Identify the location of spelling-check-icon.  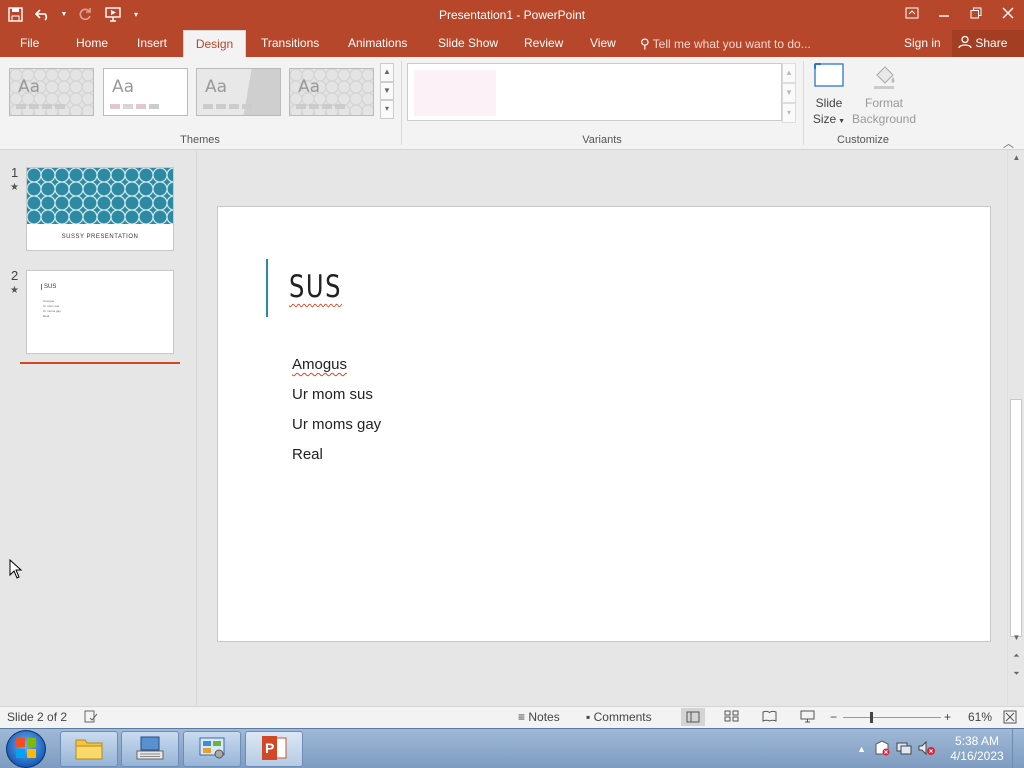
(91, 718).